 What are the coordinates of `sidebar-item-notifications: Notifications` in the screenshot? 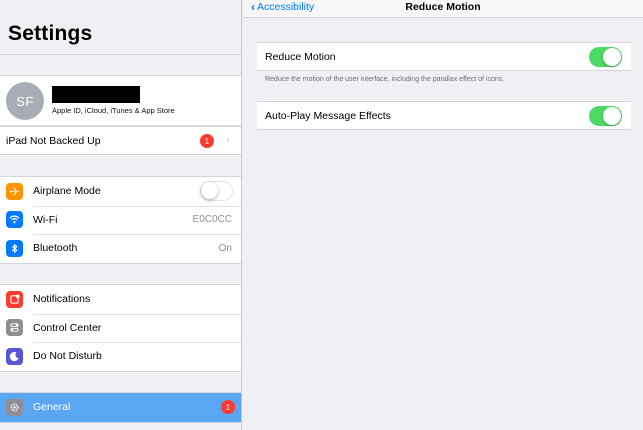 It's located at (120, 299).